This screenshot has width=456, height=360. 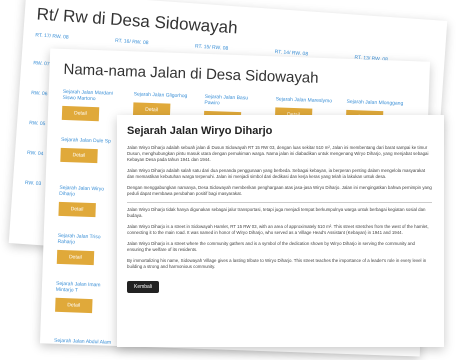 What do you see at coordinates (143, 287) in the screenshot?
I see `back-button: Kembali` at bounding box center [143, 287].